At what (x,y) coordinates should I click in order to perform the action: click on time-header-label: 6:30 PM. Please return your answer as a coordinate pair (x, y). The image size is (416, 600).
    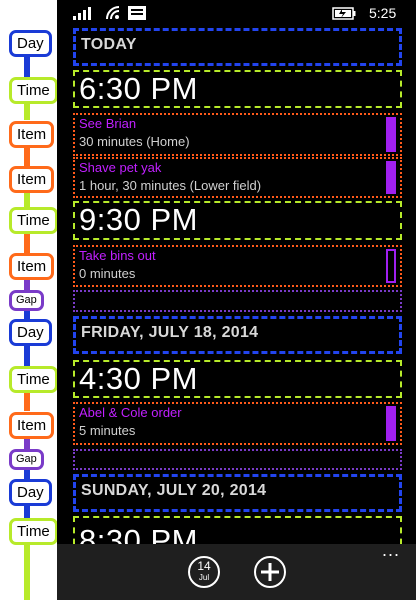
    Looking at the image, I should click on (138, 88).